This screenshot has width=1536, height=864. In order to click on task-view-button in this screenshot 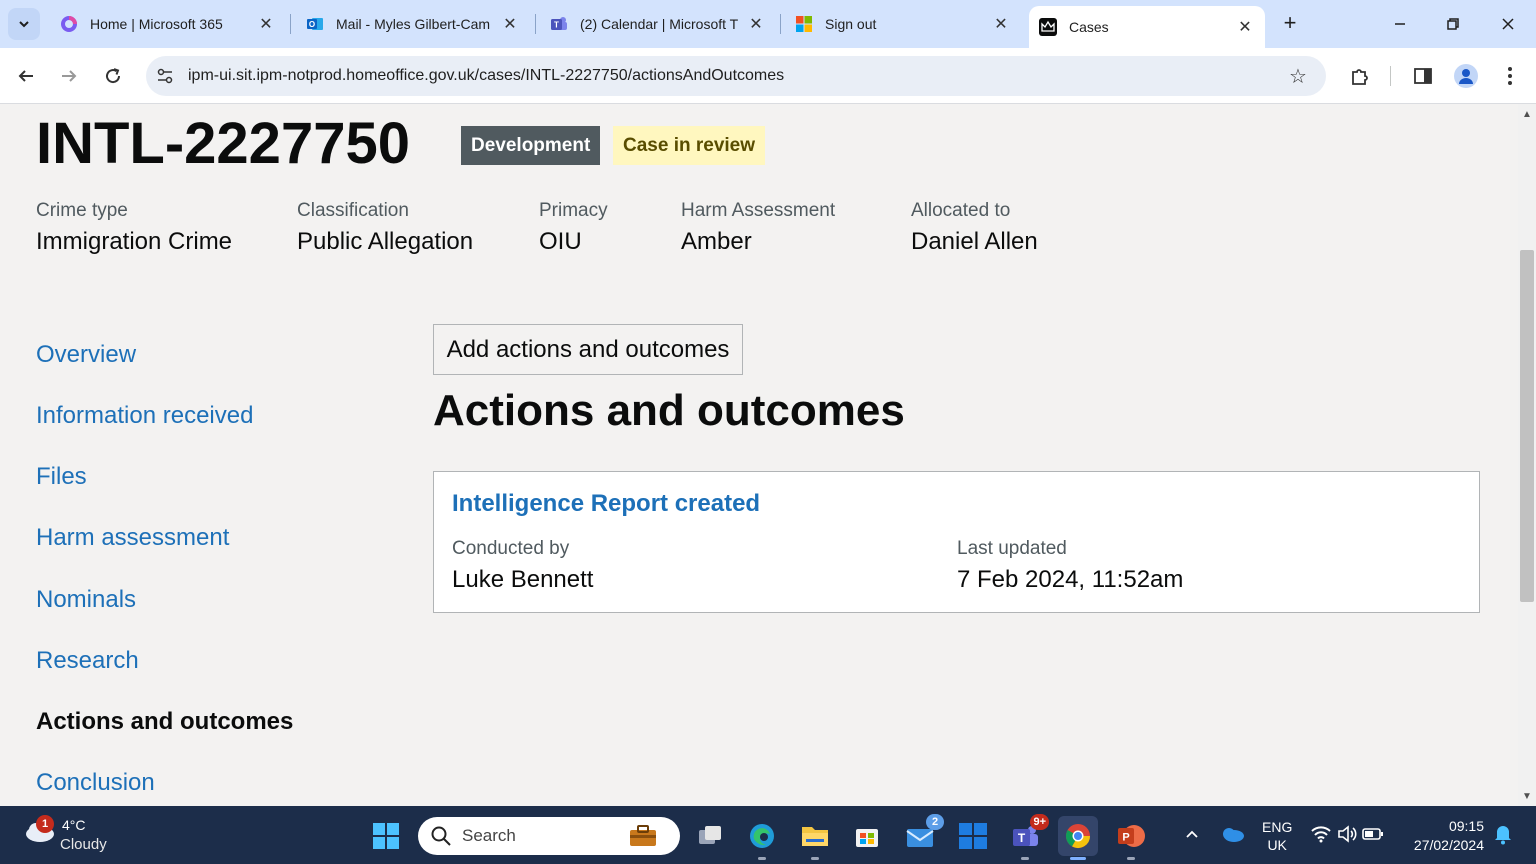, I will do `click(710, 836)`.